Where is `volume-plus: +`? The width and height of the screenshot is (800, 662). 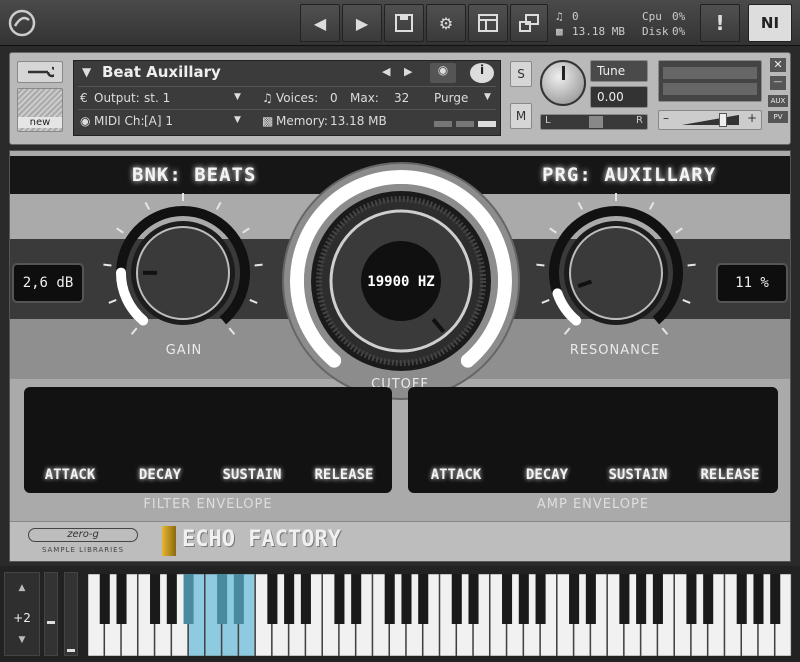 volume-plus: + is located at coordinates (752, 118).